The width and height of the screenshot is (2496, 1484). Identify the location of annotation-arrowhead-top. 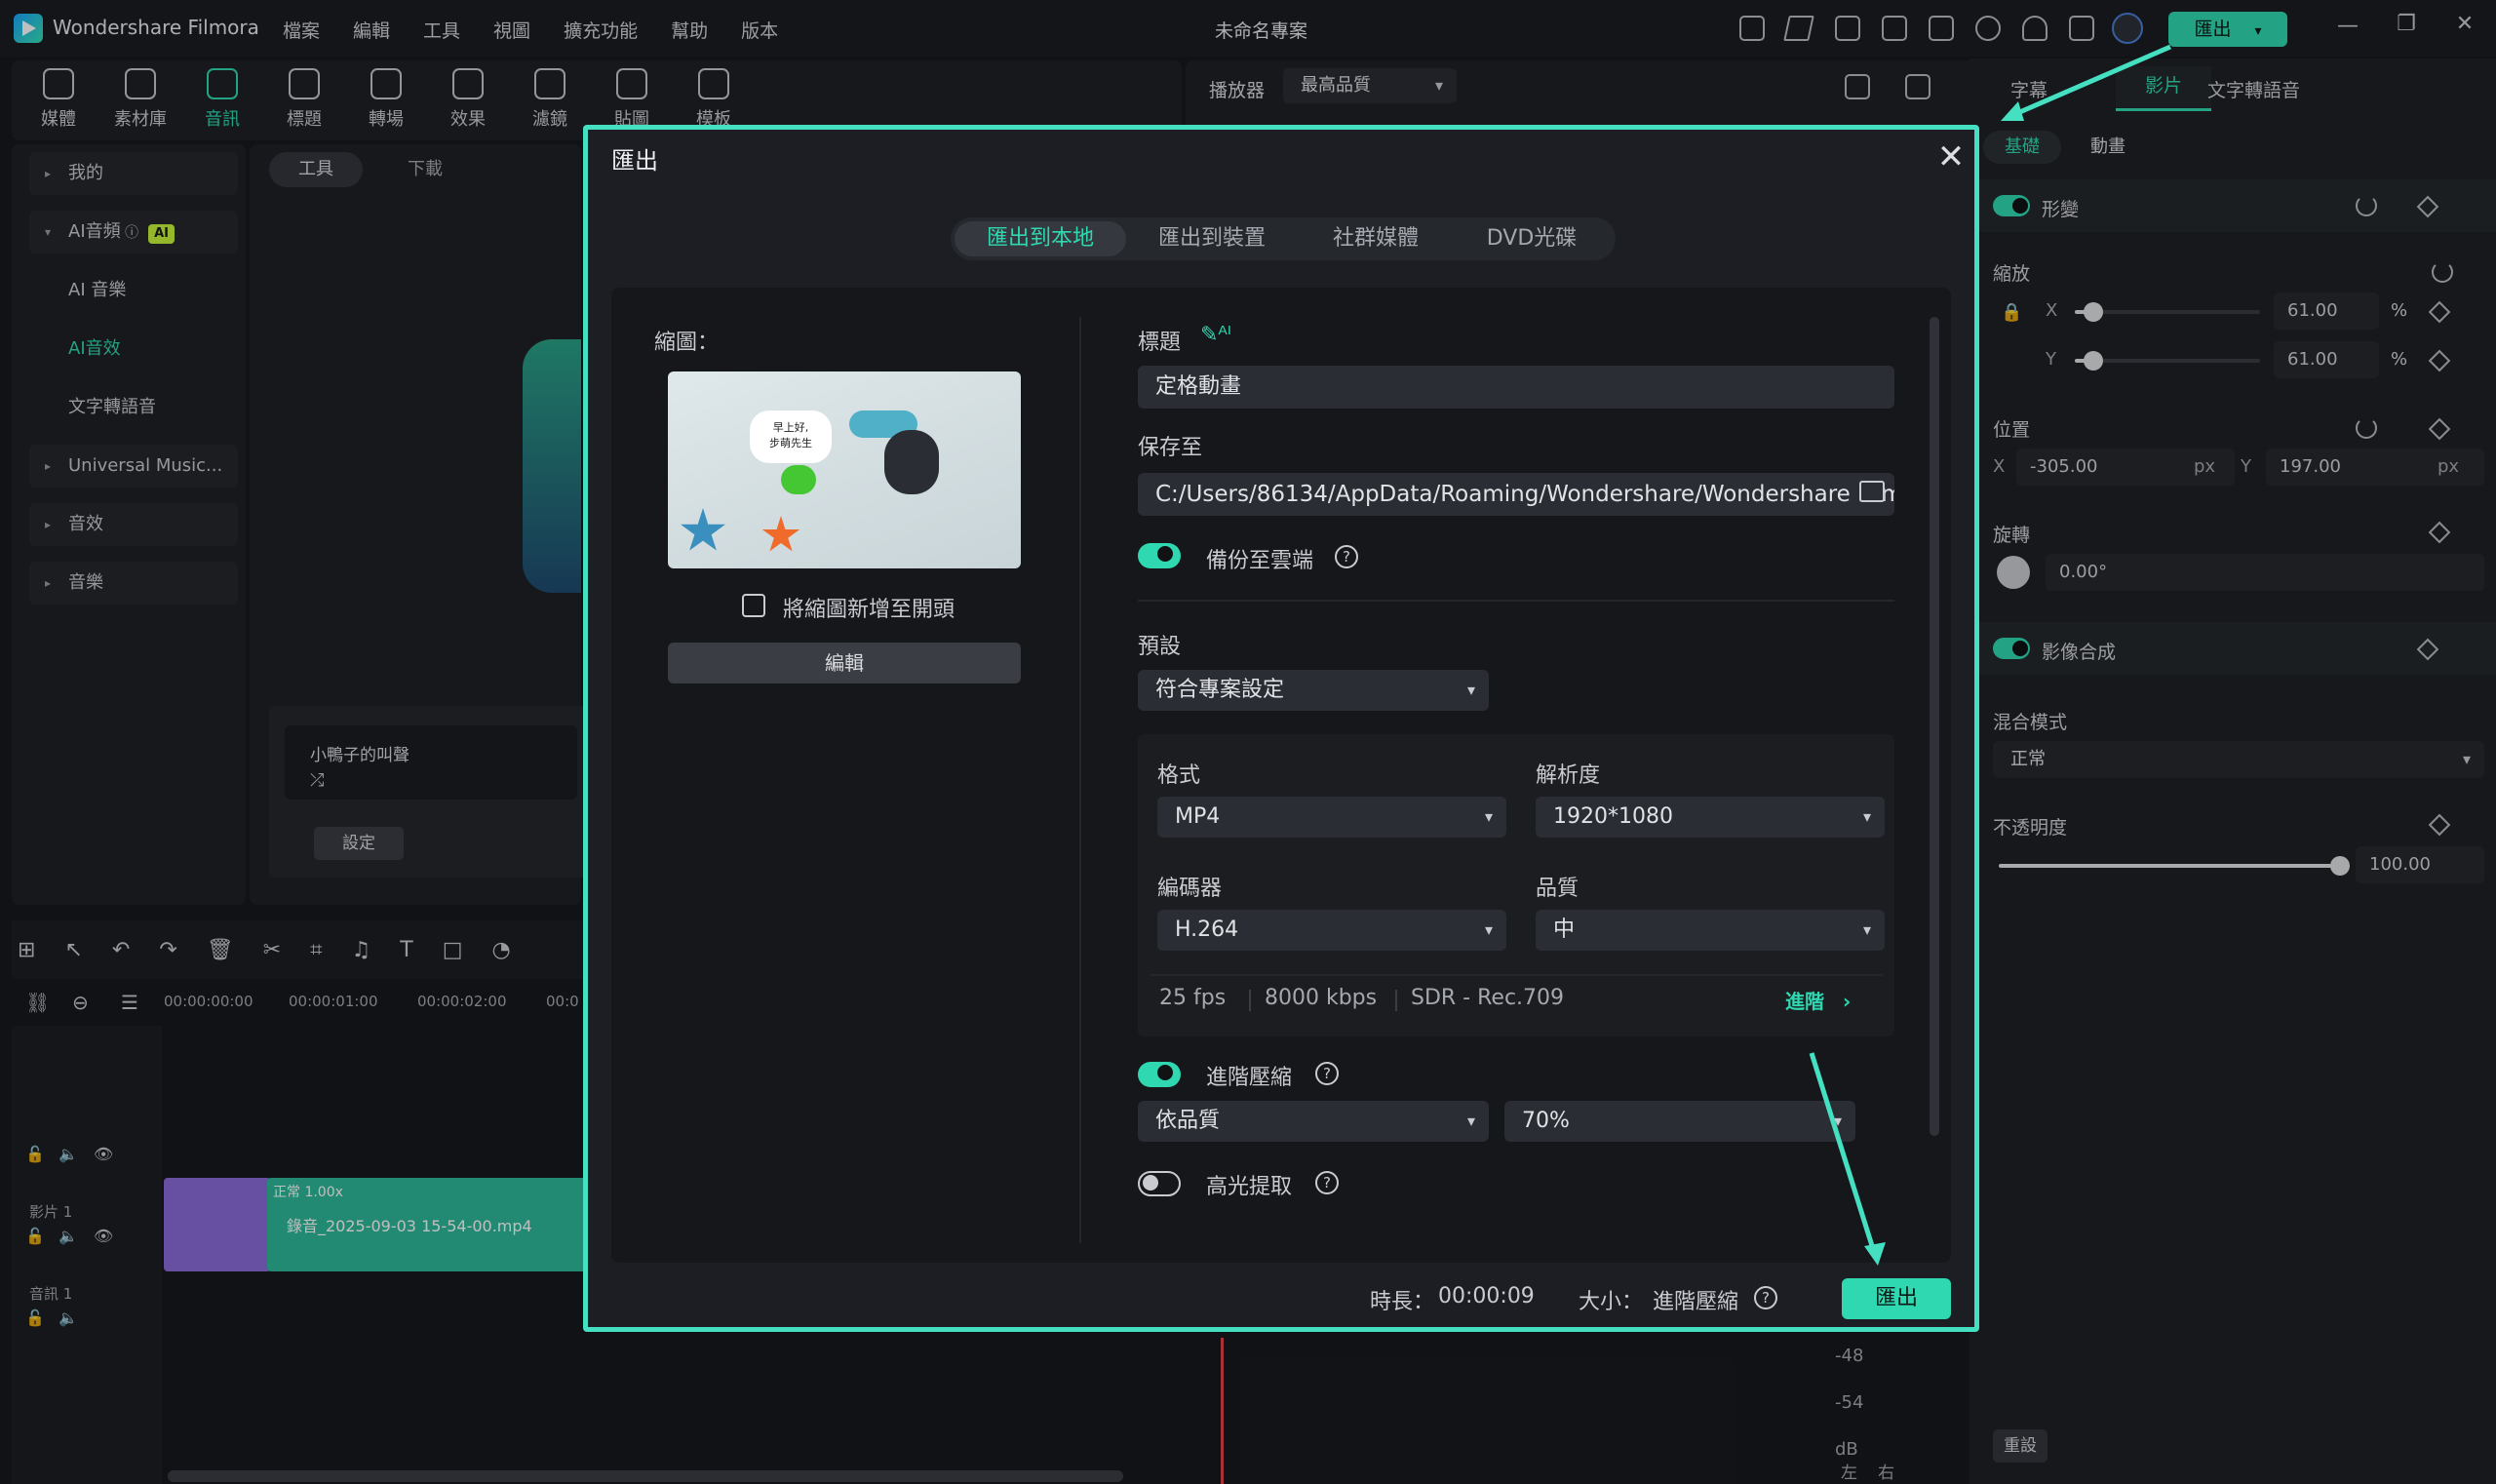
(2012, 111).